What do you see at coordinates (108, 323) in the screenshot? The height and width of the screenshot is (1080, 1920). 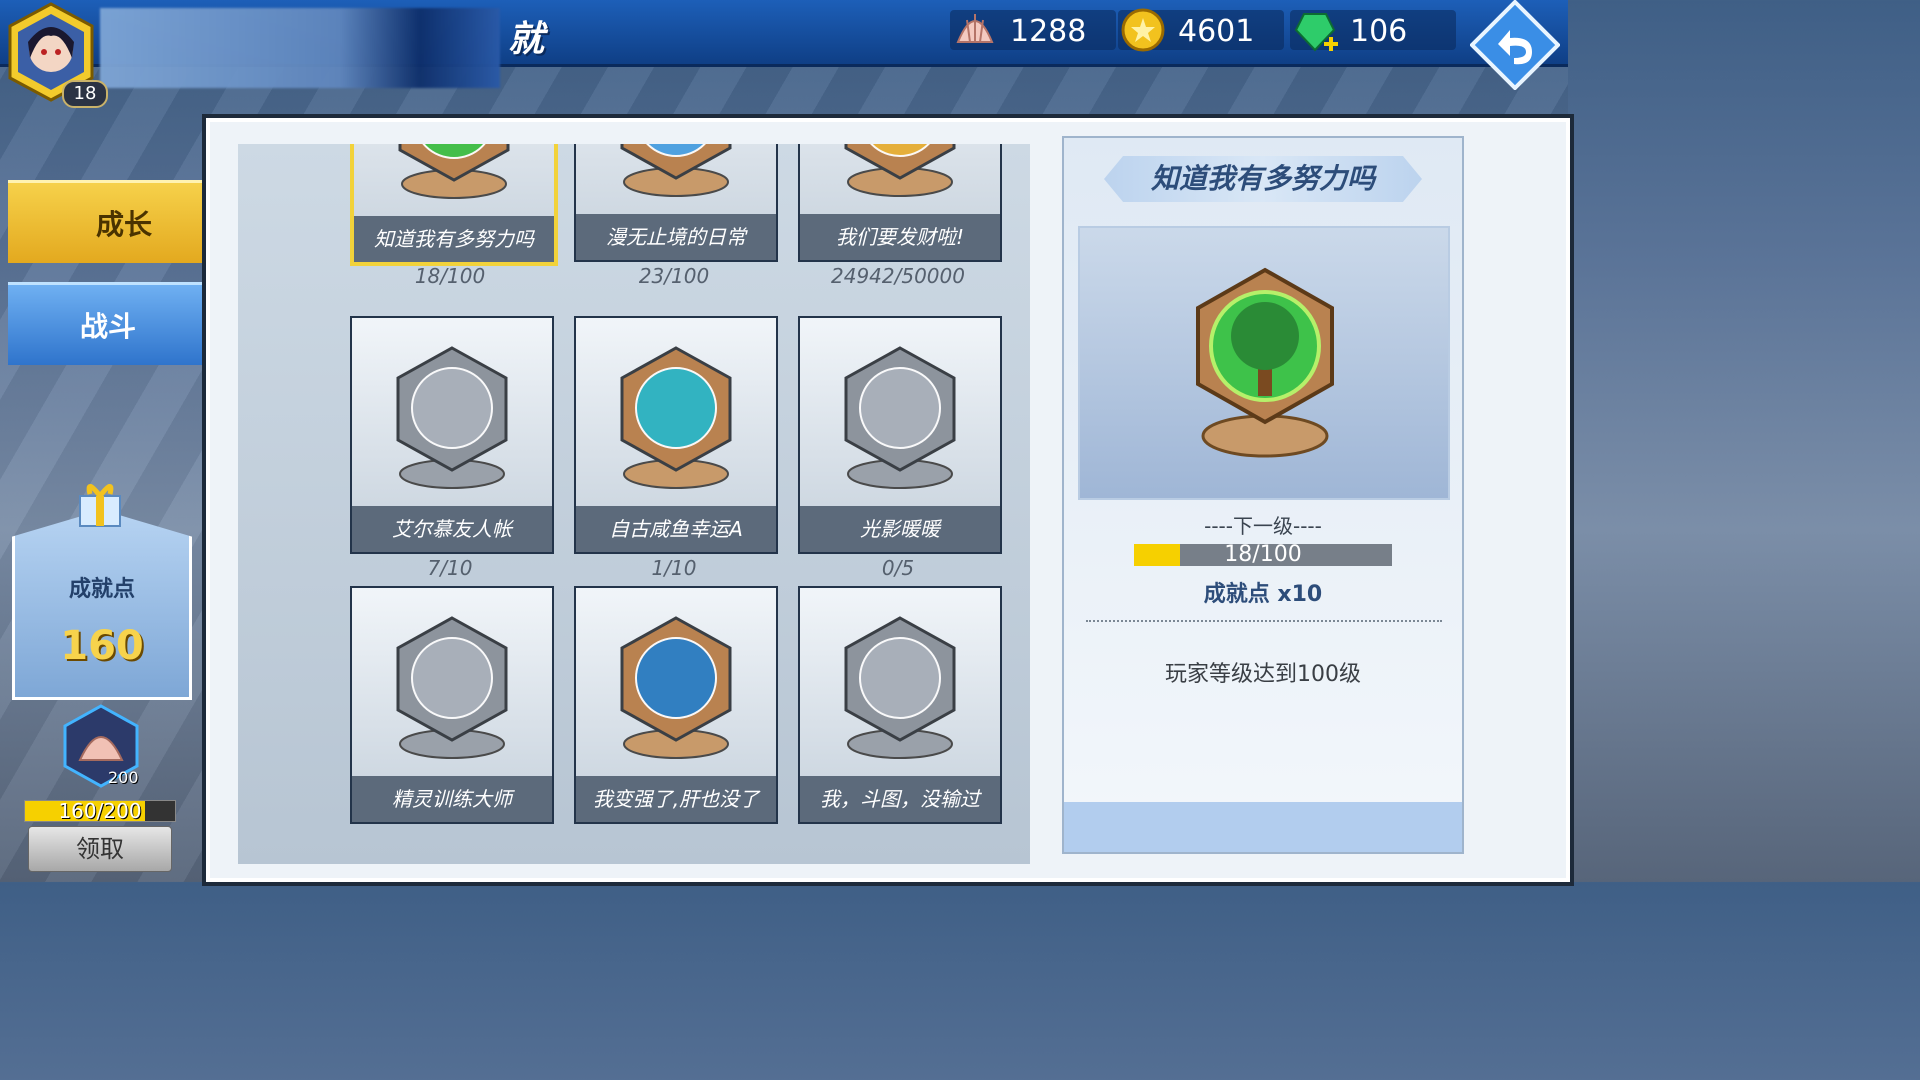 I see `tab-battle: 战斗` at bounding box center [108, 323].